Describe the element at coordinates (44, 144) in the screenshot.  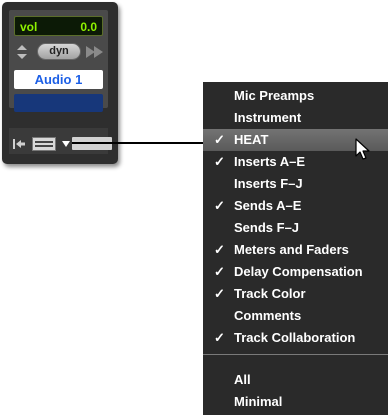
I see `strip-view-icon` at that location.